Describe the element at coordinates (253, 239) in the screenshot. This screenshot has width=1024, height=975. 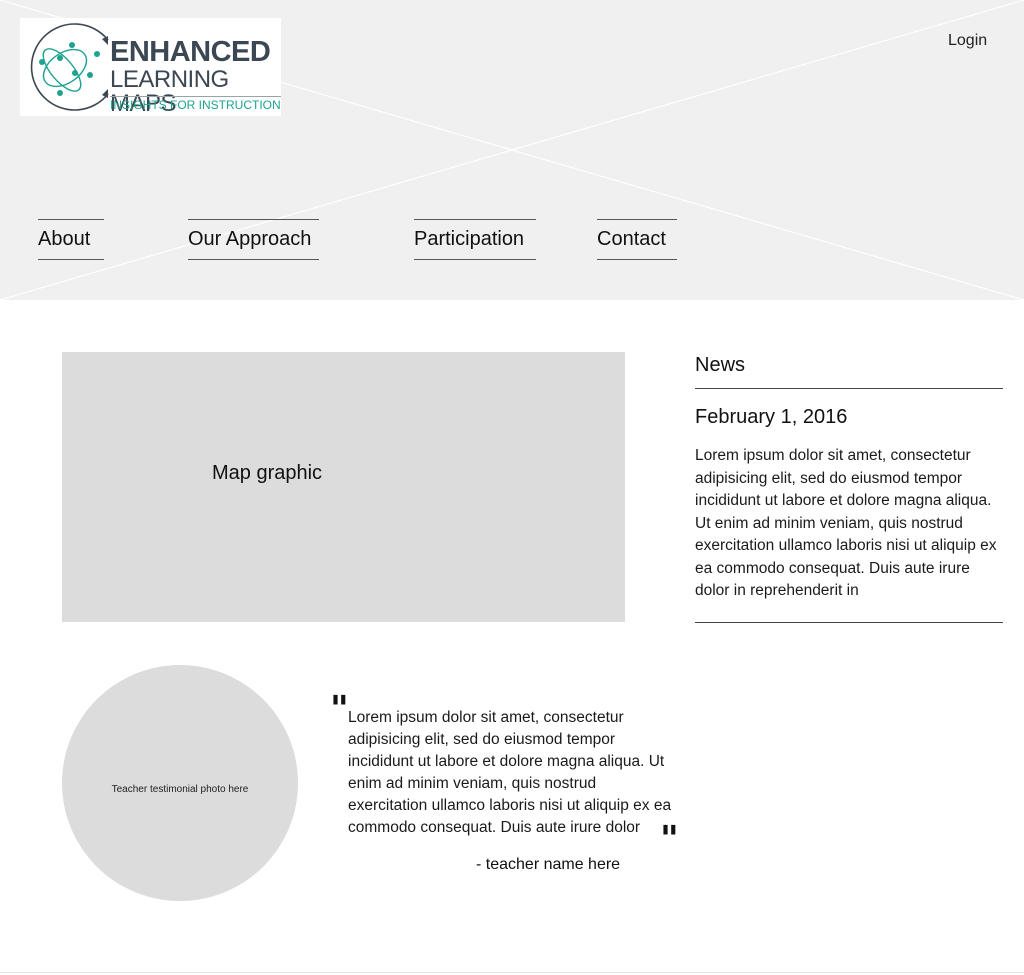
I see `nav-item-our-approach: Our Approach` at that location.